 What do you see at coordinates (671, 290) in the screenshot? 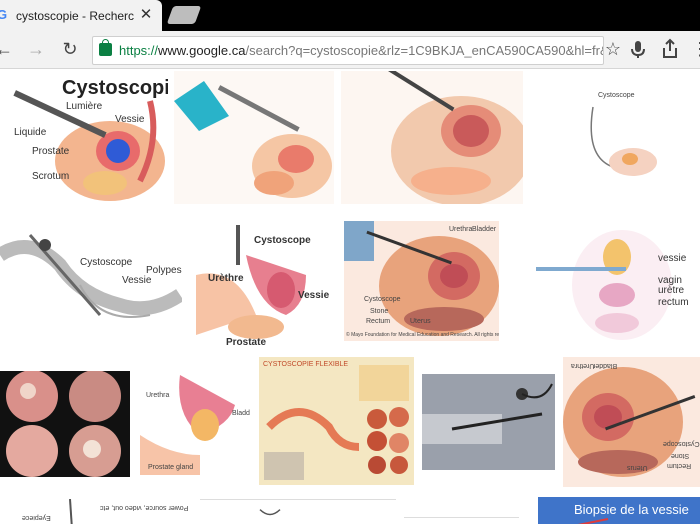
I see `result-8-label: urètre` at bounding box center [671, 290].